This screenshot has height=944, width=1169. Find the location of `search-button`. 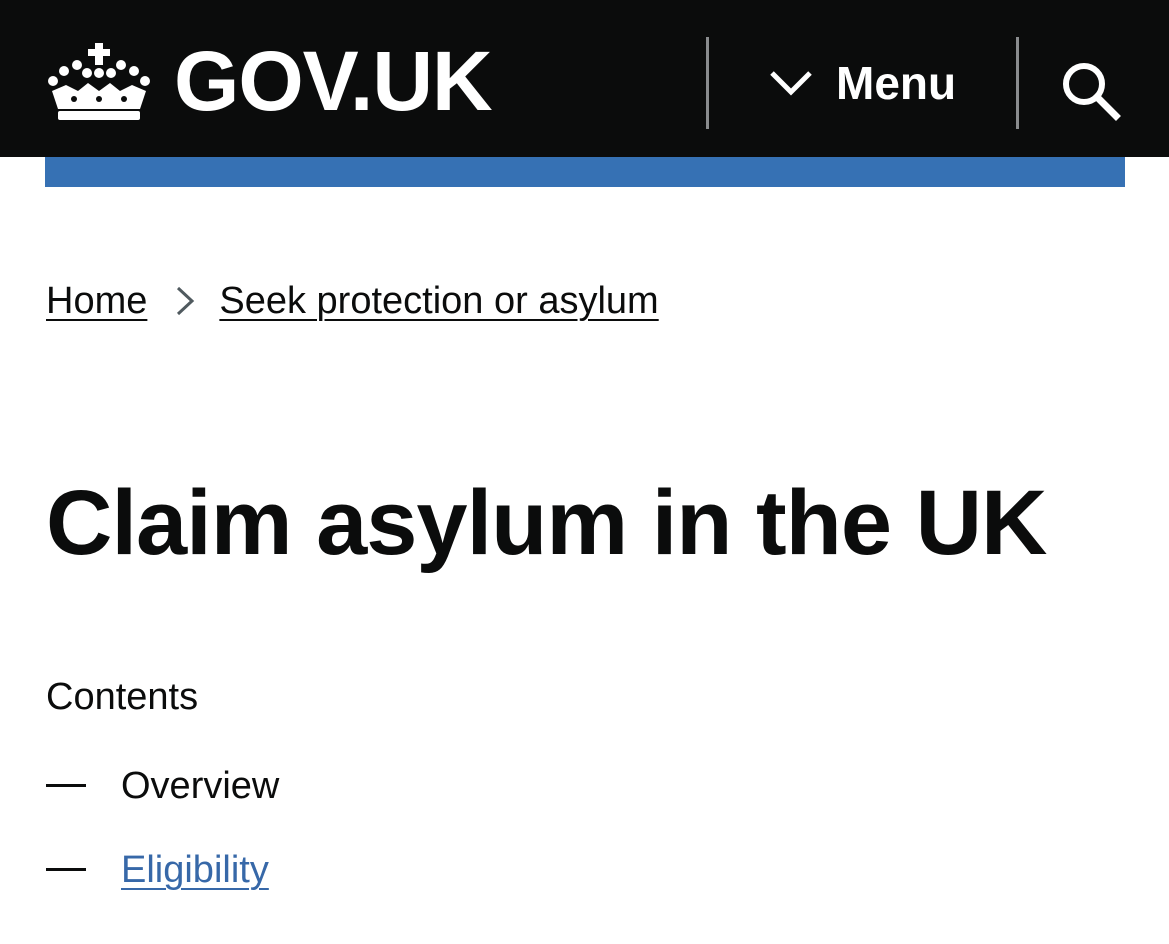

search-button is located at coordinates (1090, 86).